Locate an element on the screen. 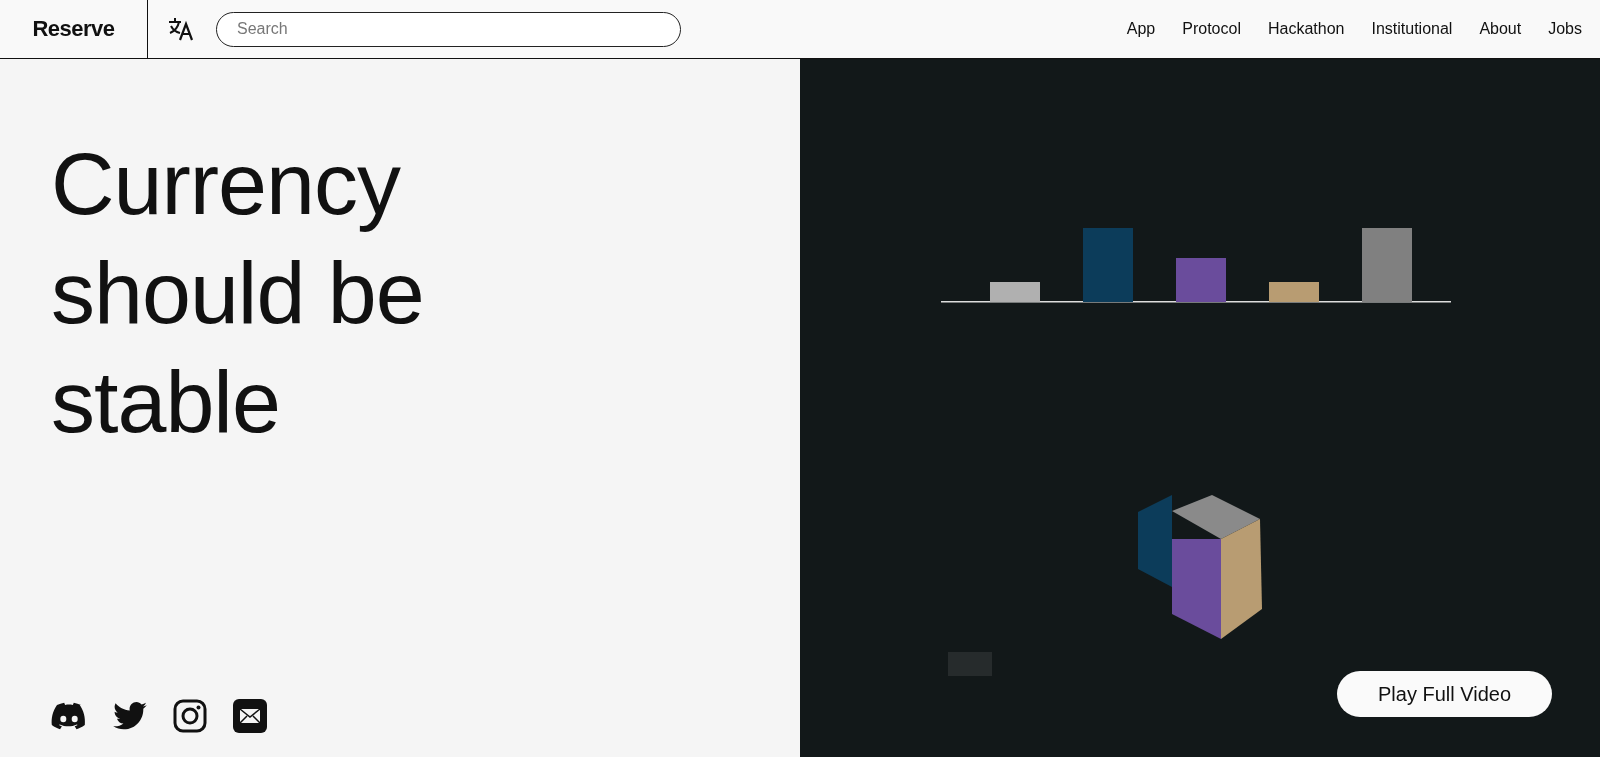 Image resolution: width=1600 pixels, height=757 pixels. play-video-button: Play Full Video is located at coordinates (1444, 694).